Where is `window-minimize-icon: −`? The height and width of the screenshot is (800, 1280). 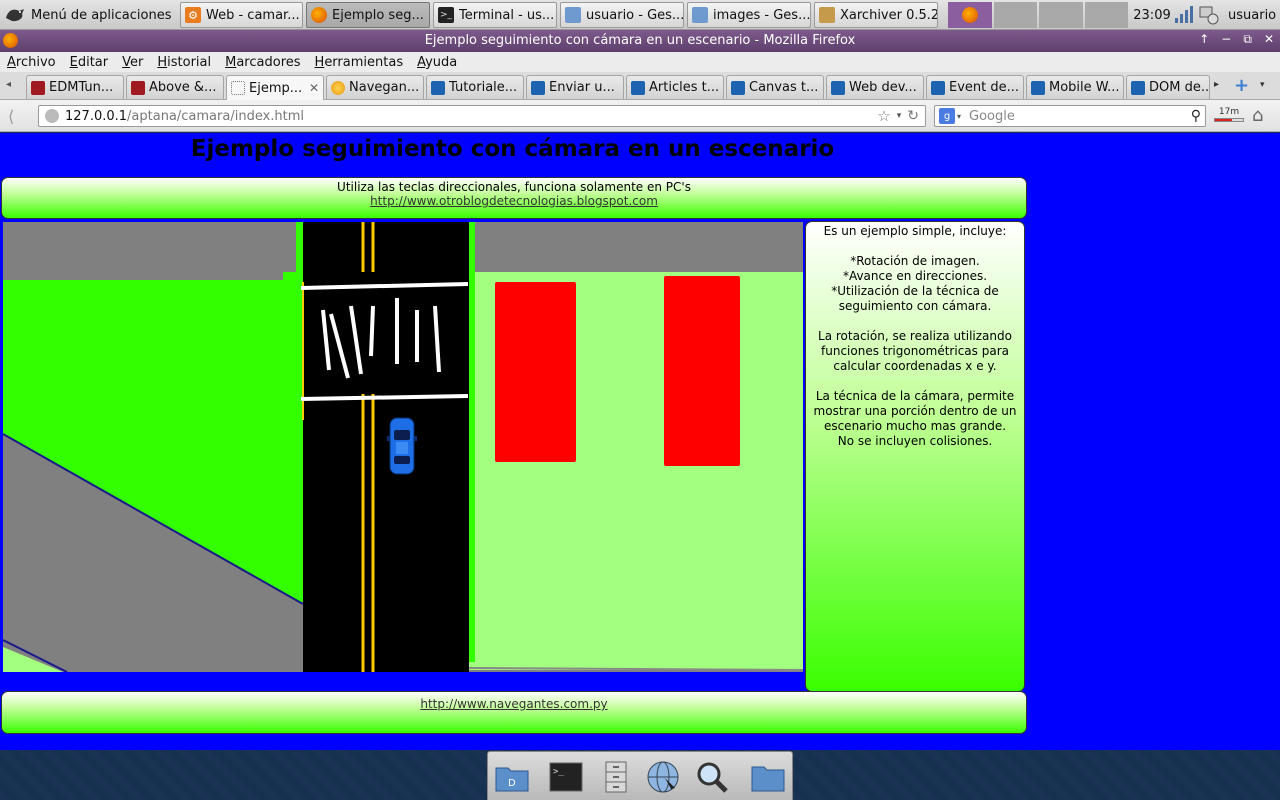
window-minimize-icon: − is located at coordinates (1226, 39).